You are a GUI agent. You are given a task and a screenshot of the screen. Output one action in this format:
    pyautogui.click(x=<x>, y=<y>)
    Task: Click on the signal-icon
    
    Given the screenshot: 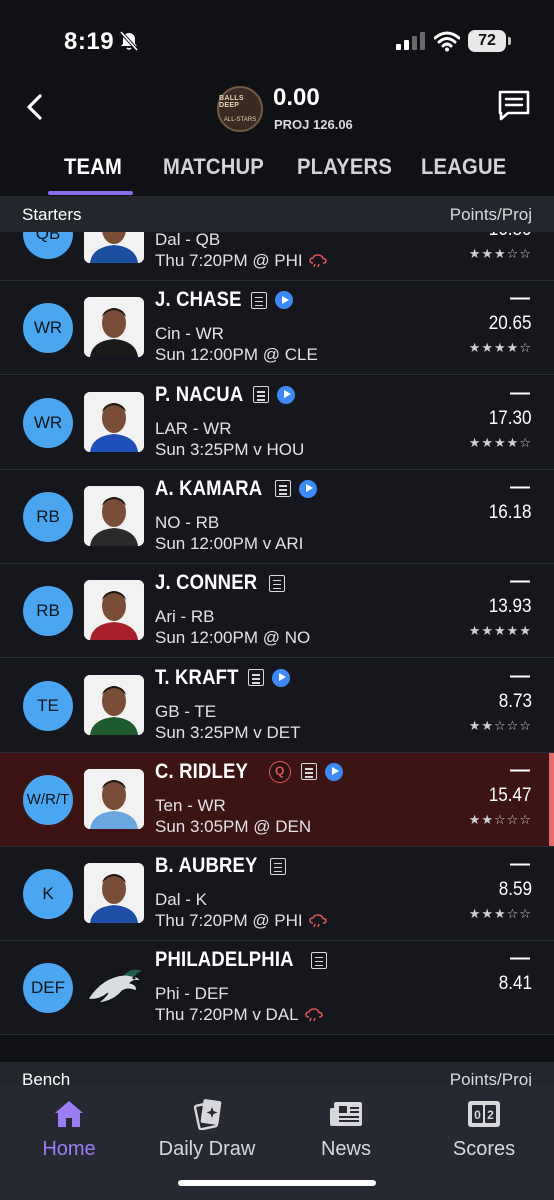 What is the action you would take?
    pyautogui.click(x=410, y=41)
    